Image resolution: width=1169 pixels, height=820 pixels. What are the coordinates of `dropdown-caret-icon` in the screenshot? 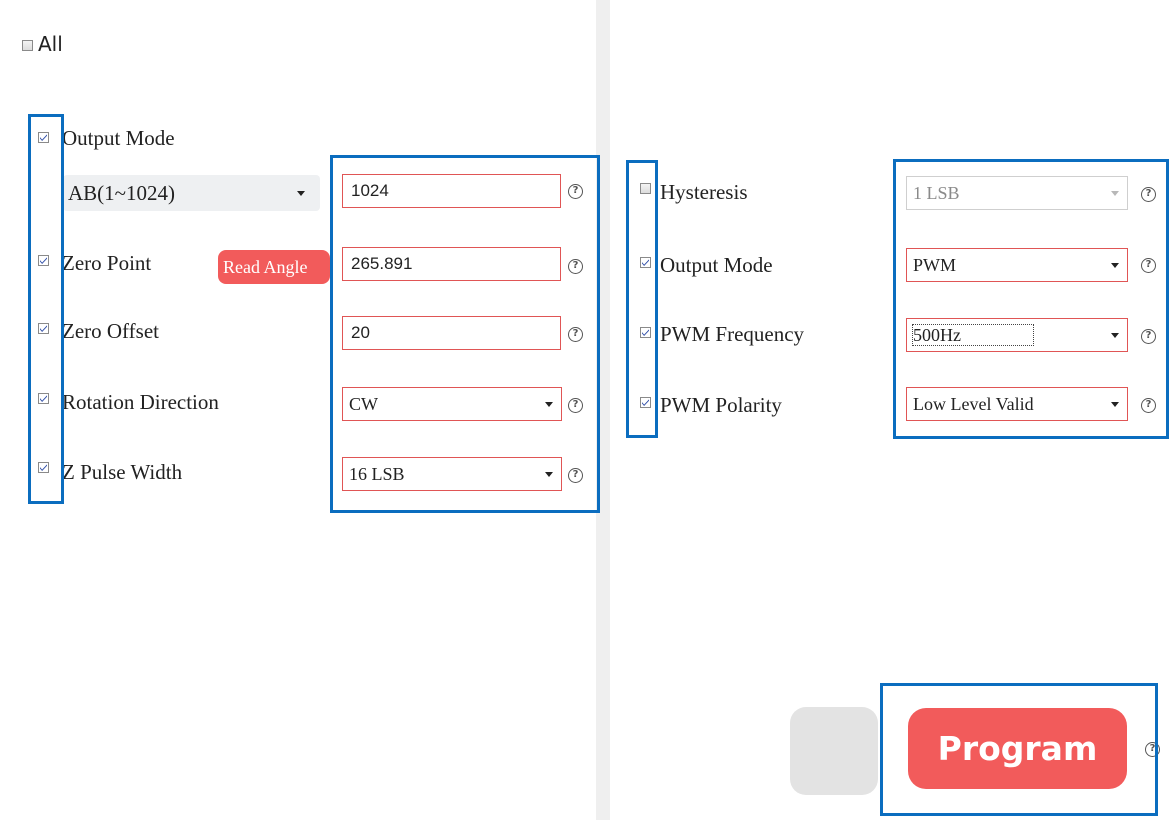 It's located at (301, 193).